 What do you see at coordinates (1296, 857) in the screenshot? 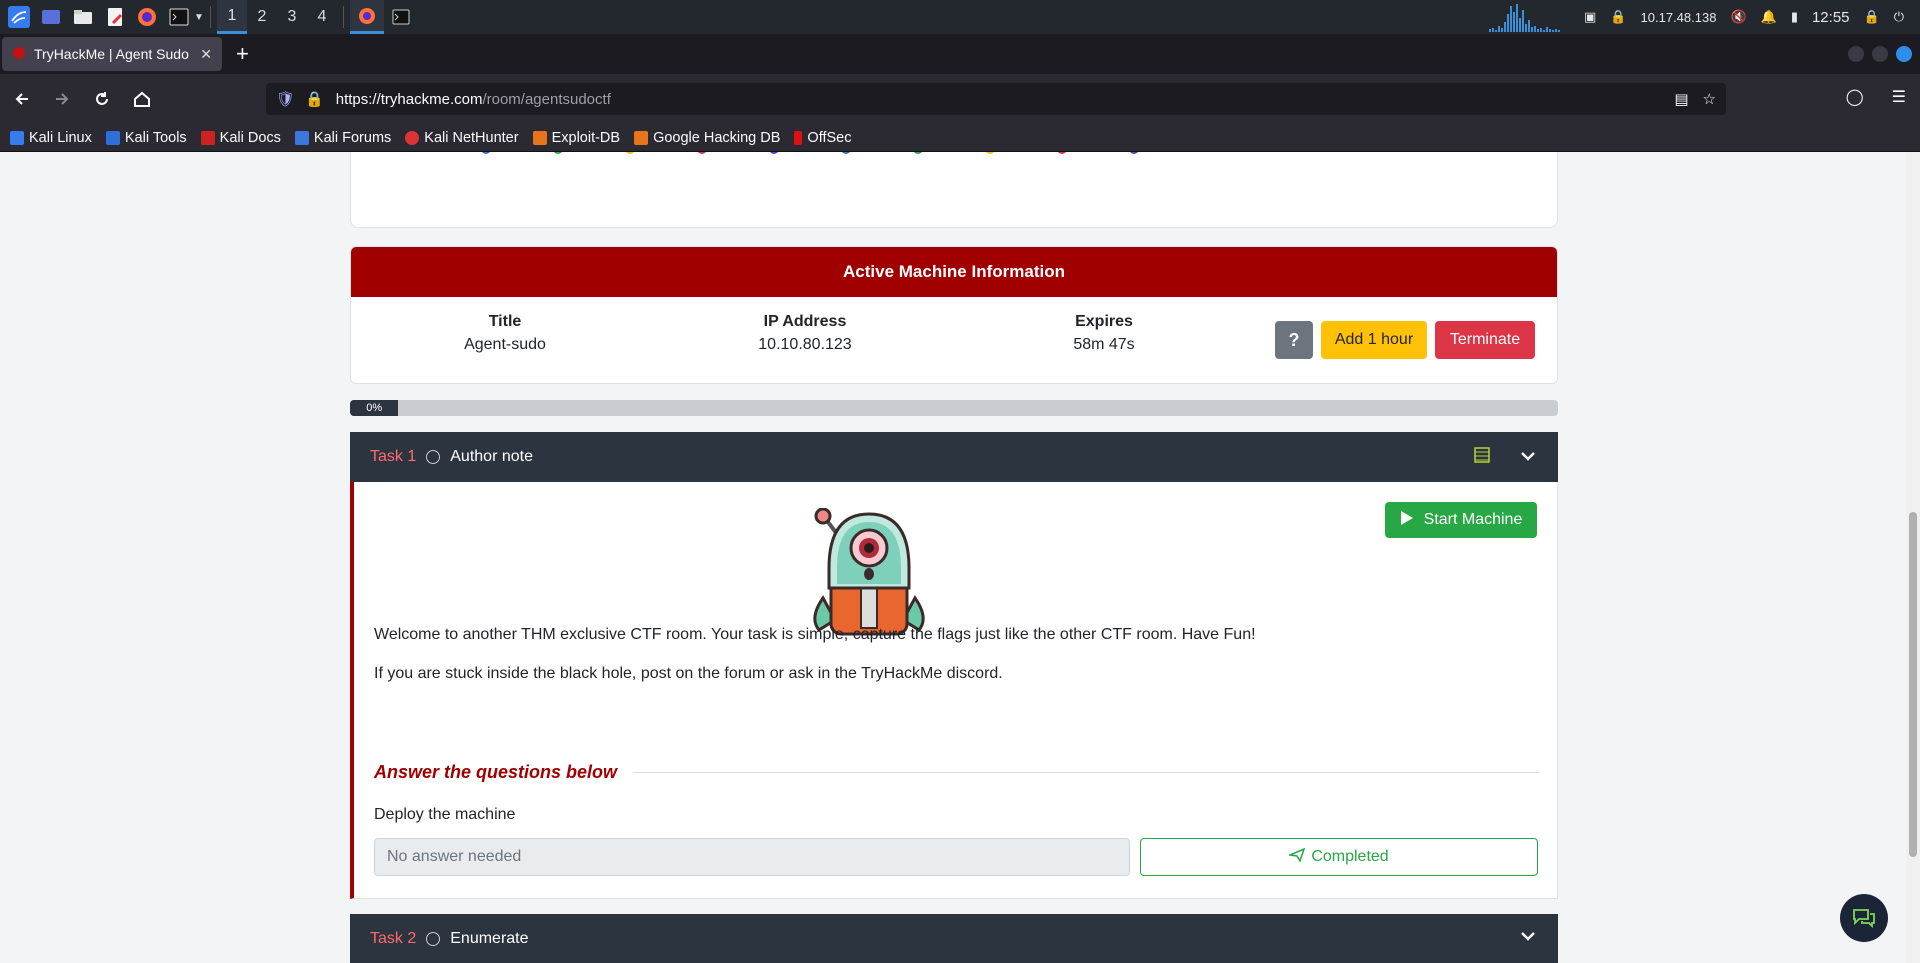
I see `paper-plane-icon` at bounding box center [1296, 857].